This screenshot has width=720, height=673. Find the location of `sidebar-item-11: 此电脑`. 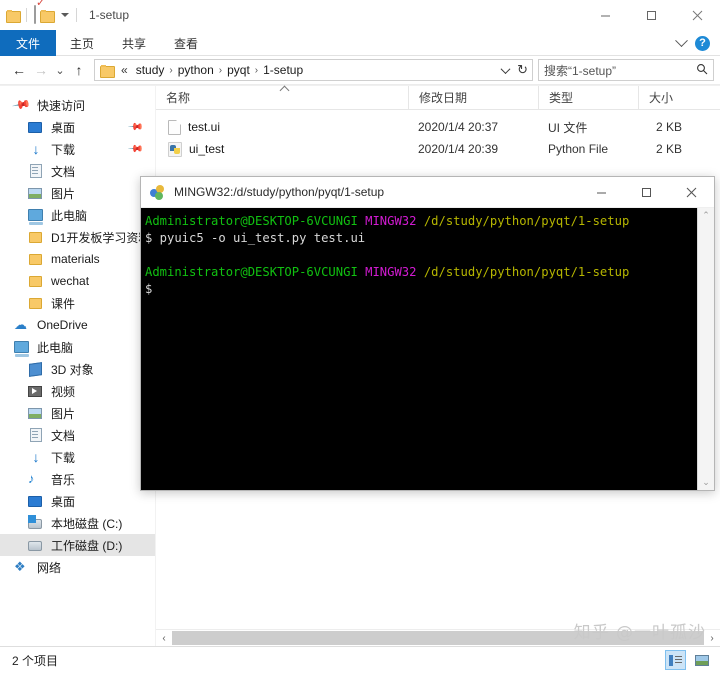

sidebar-item-11: 此电脑 is located at coordinates (77, 347).